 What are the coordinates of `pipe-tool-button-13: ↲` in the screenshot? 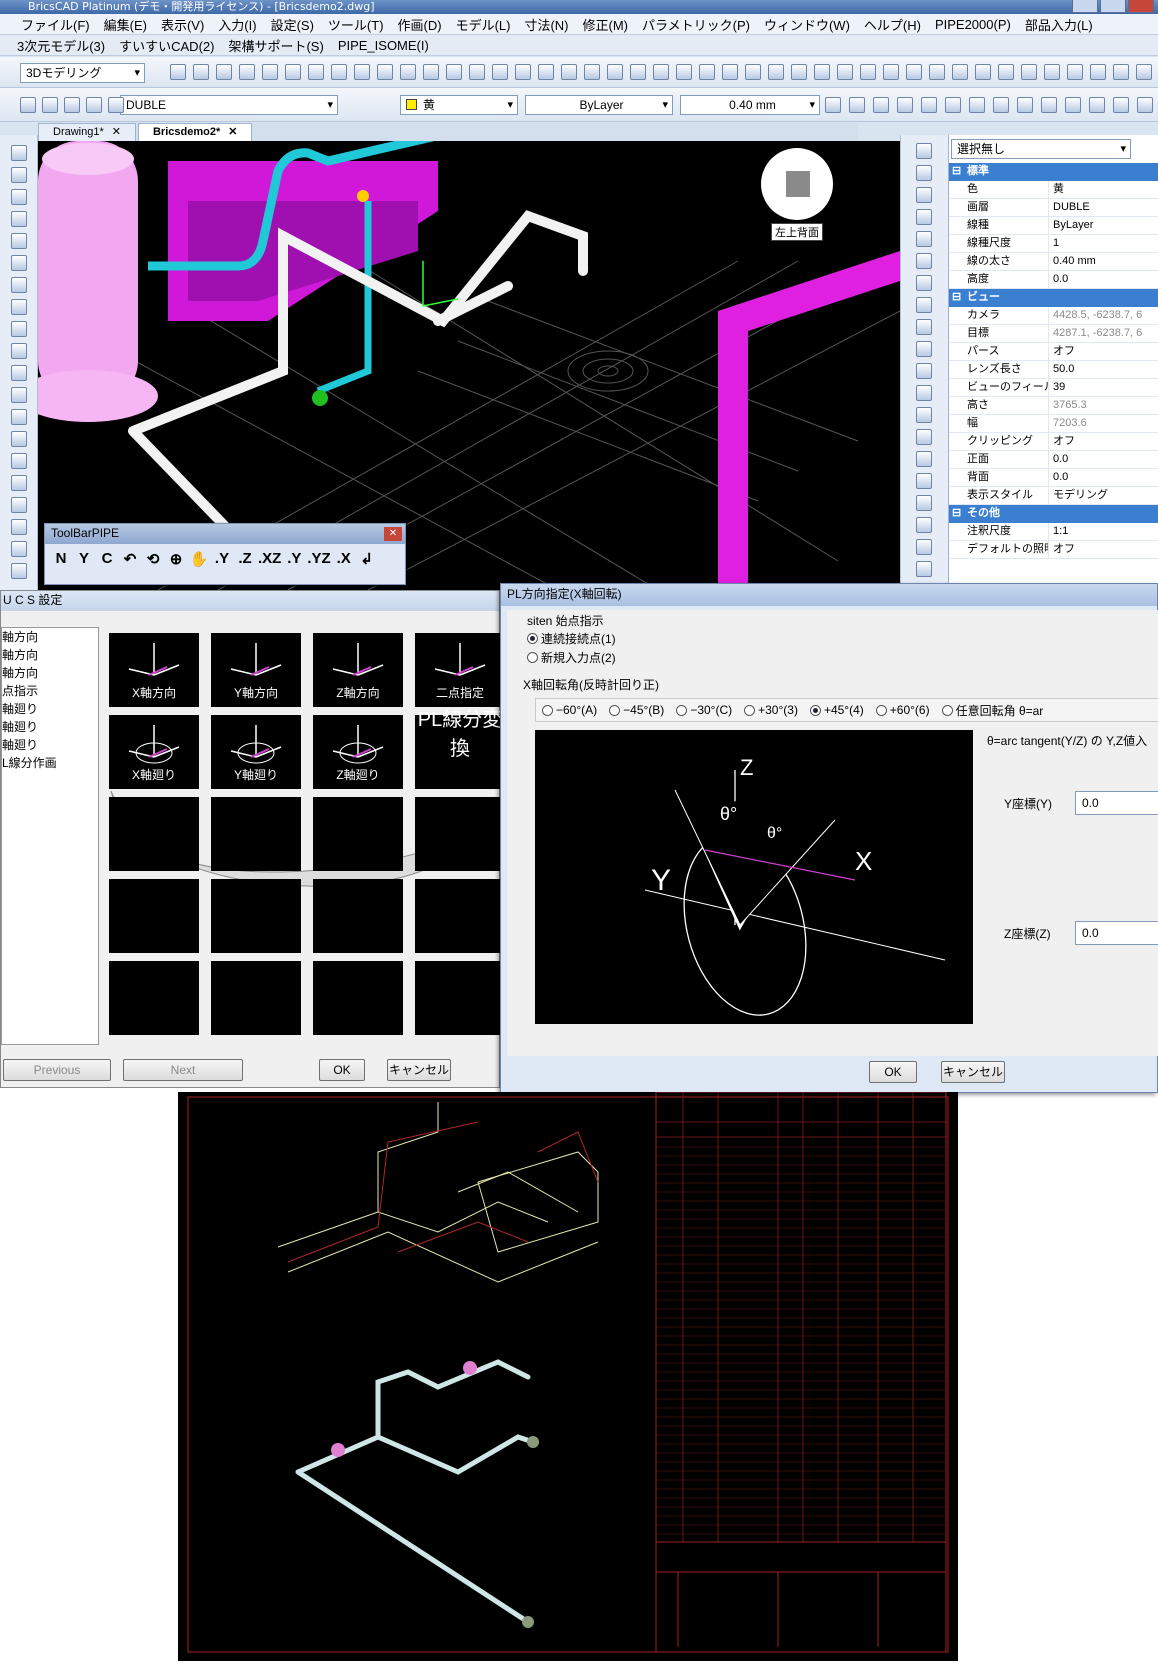 It's located at (367, 559).